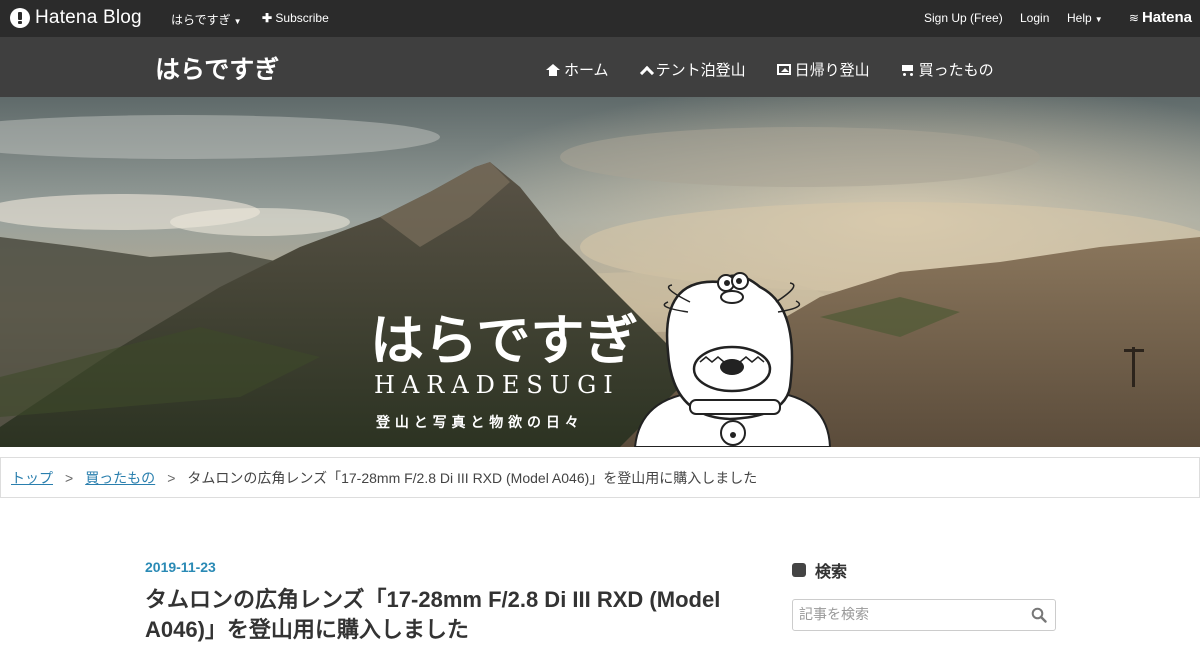  I want to click on nav-item-label: ホーム, so click(586, 70).